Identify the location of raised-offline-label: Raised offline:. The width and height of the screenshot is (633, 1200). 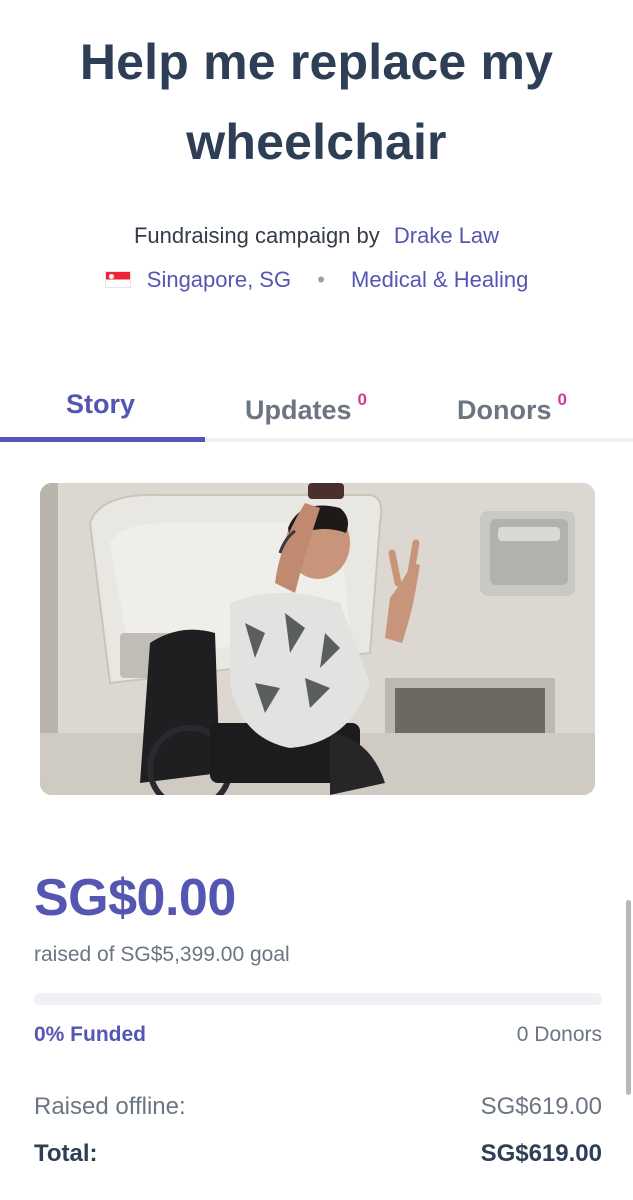
(110, 1106).